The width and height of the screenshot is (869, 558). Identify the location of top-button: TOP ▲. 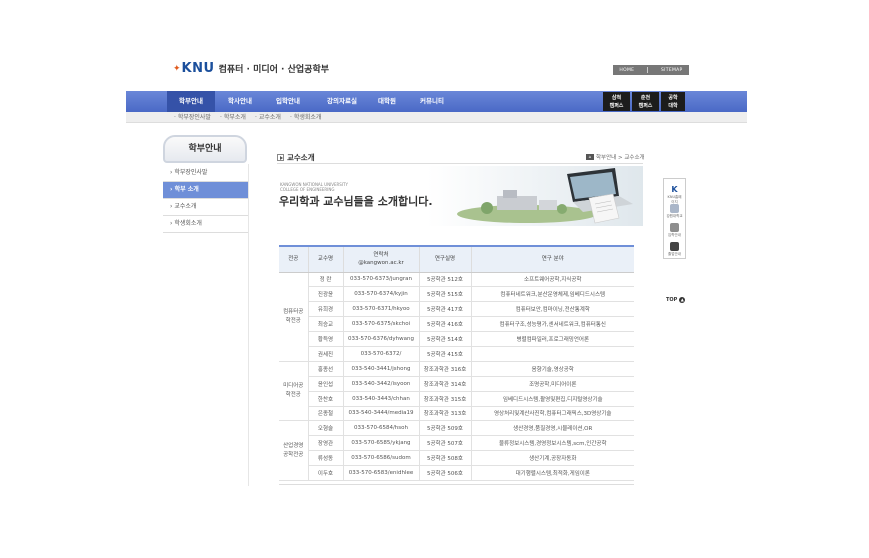
(676, 300).